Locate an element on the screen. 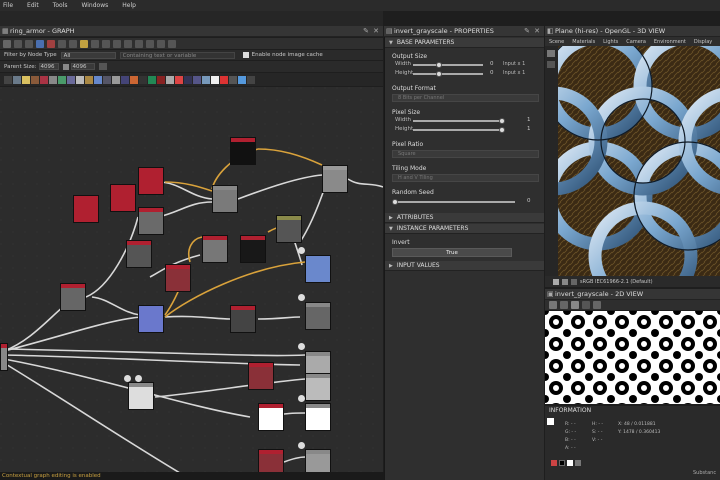 This screenshot has width=720, height=480. width-value: 0 is located at coordinates (492, 64).